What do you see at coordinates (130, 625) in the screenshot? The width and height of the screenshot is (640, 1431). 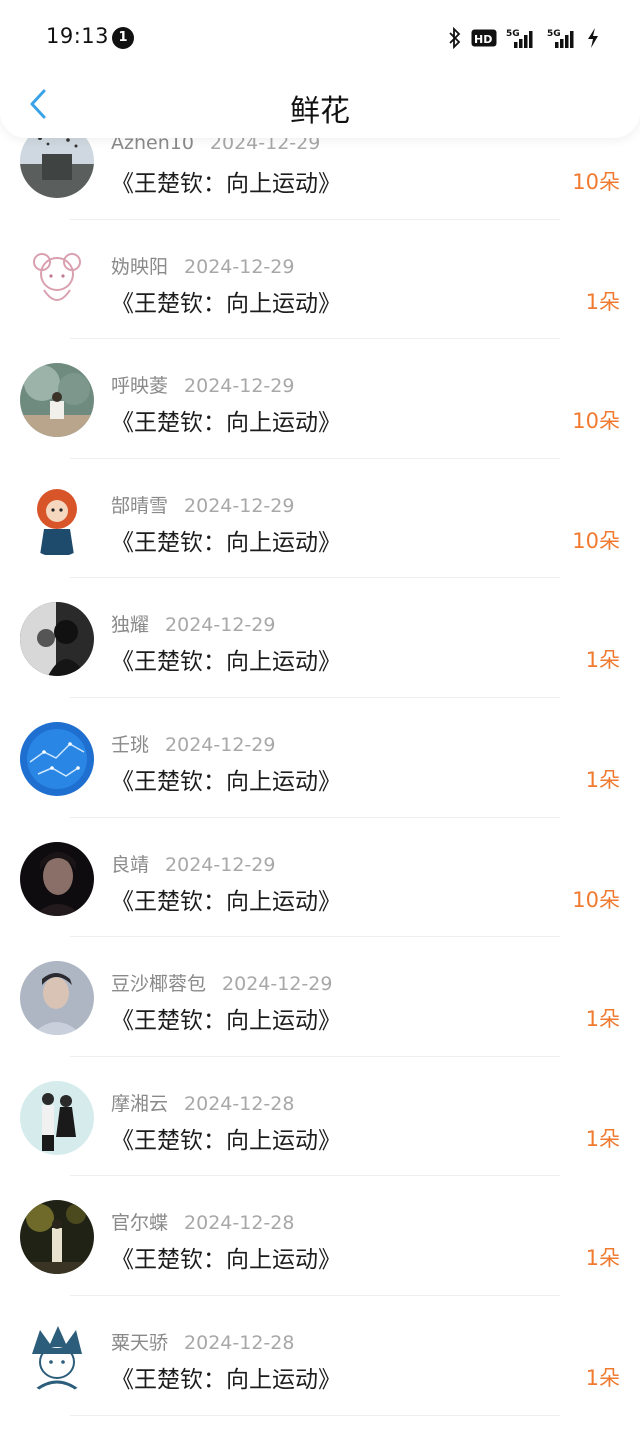 I see `username: 独耀` at bounding box center [130, 625].